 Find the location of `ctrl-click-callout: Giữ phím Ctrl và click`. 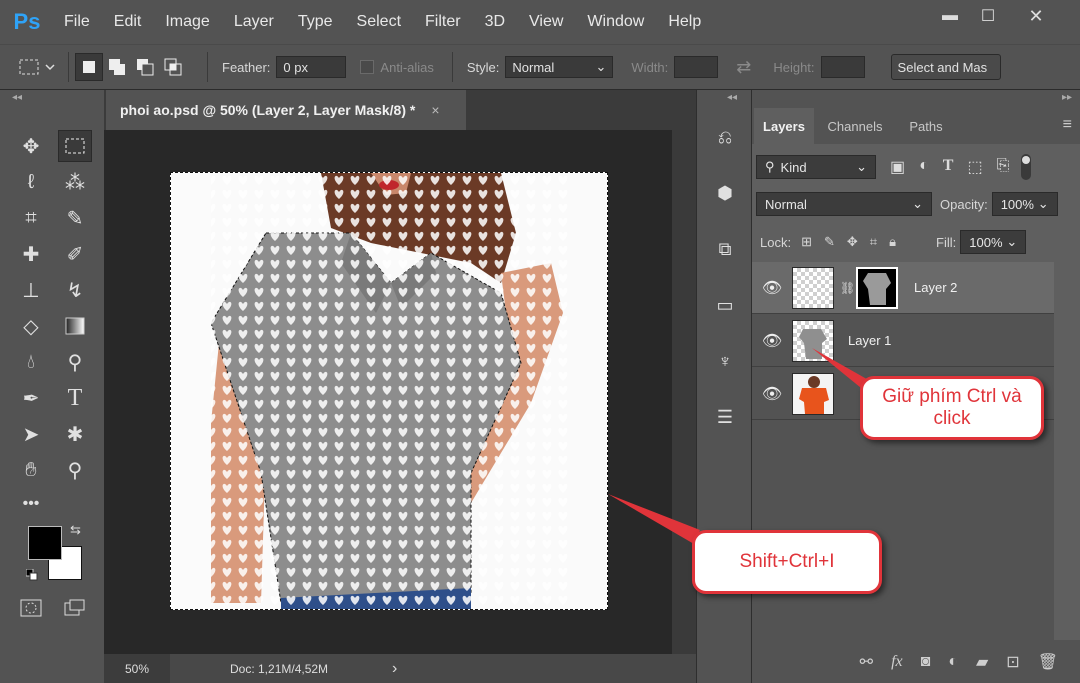

ctrl-click-callout: Giữ phím Ctrl và click is located at coordinates (952, 408).